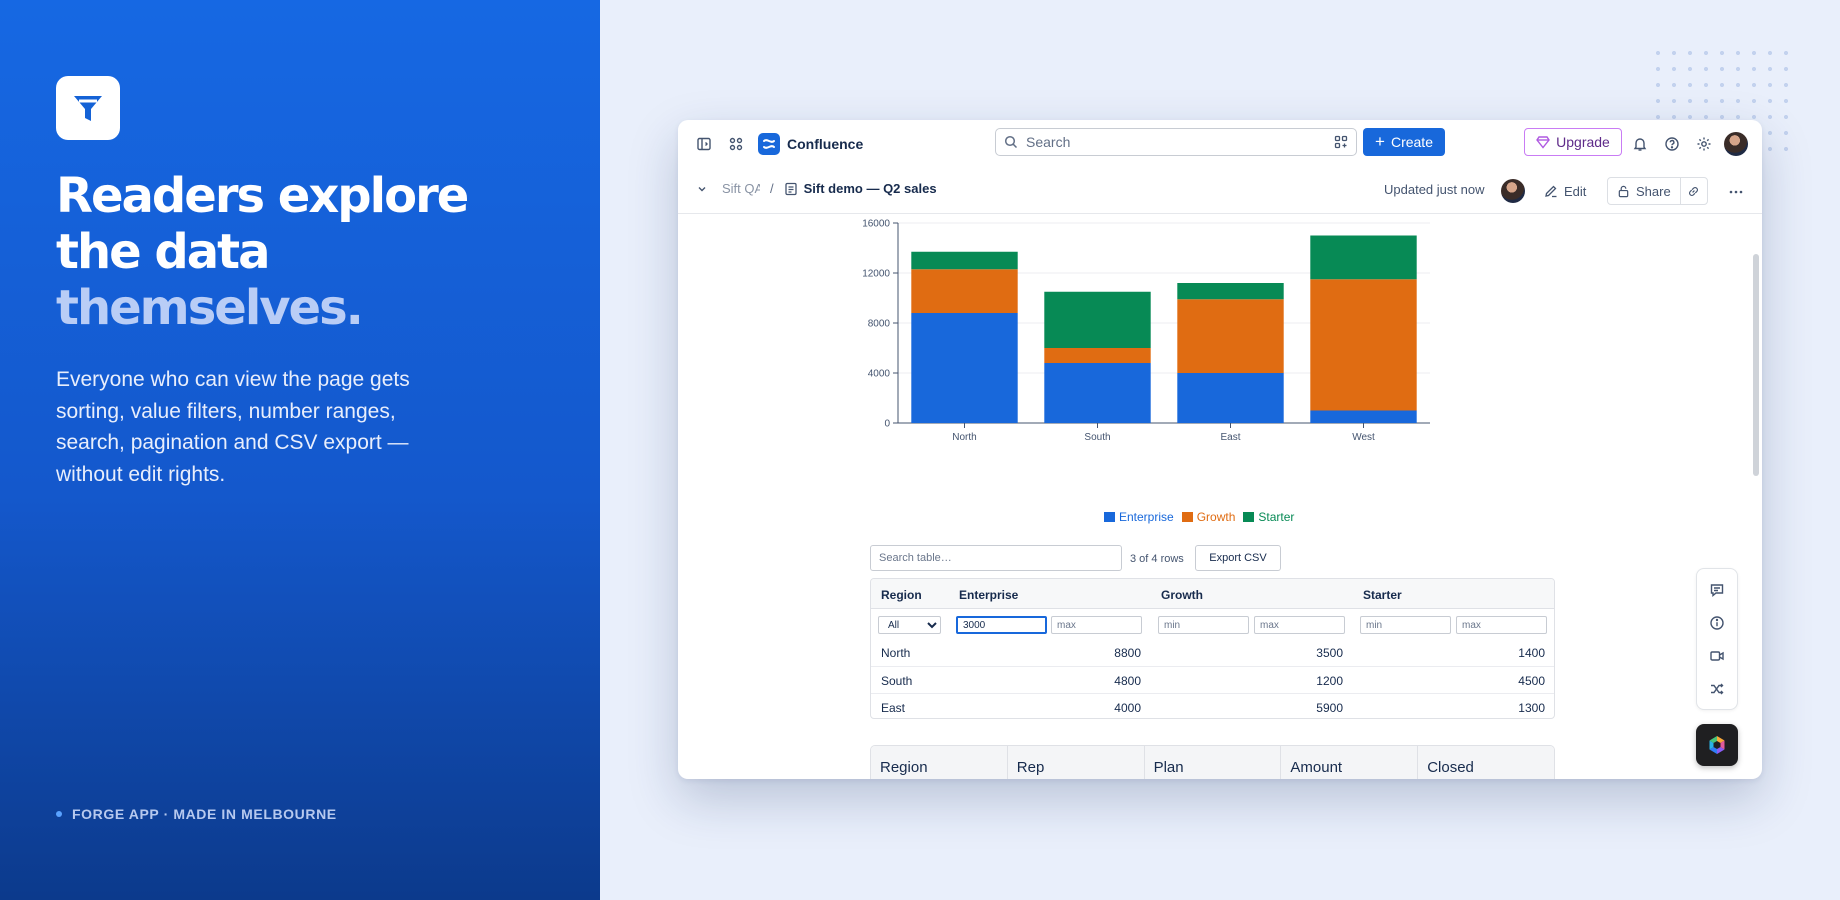  Describe the element at coordinates (1380, 141) in the screenshot. I see `plus-icon: +` at that location.